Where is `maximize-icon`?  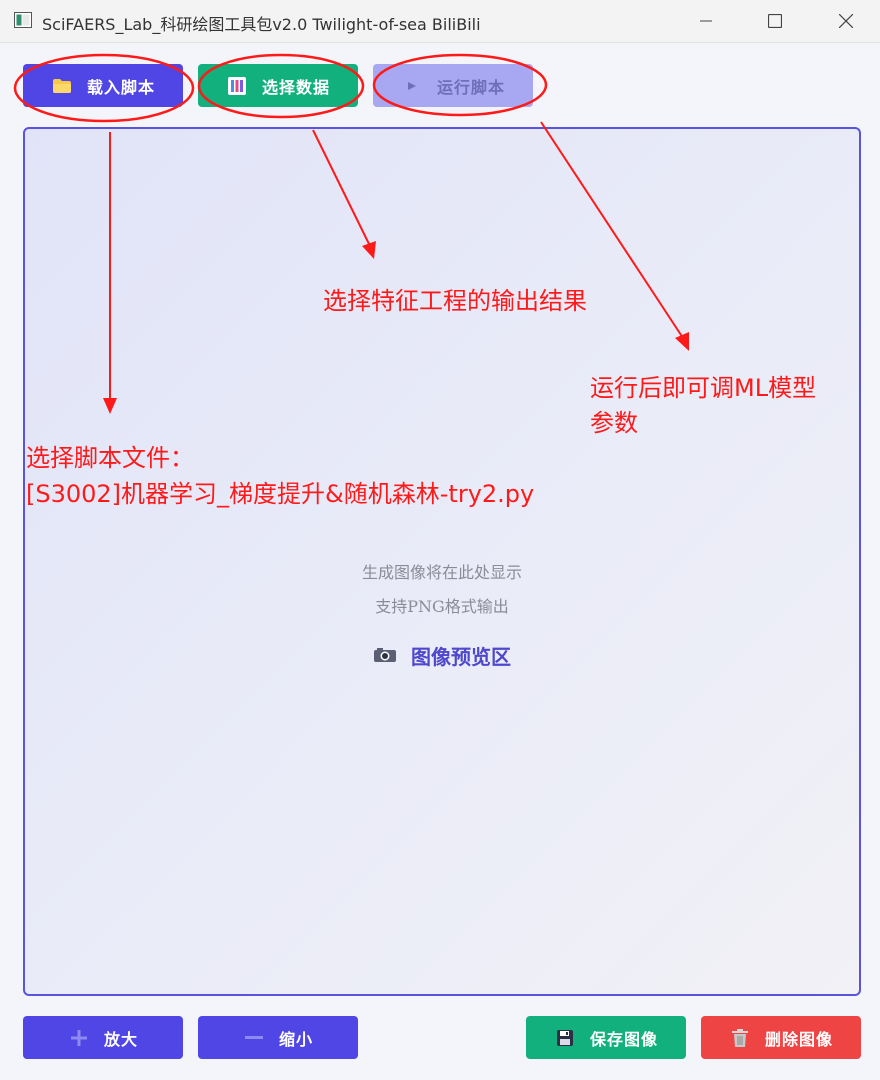
maximize-icon is located at coordinates (775, 21).